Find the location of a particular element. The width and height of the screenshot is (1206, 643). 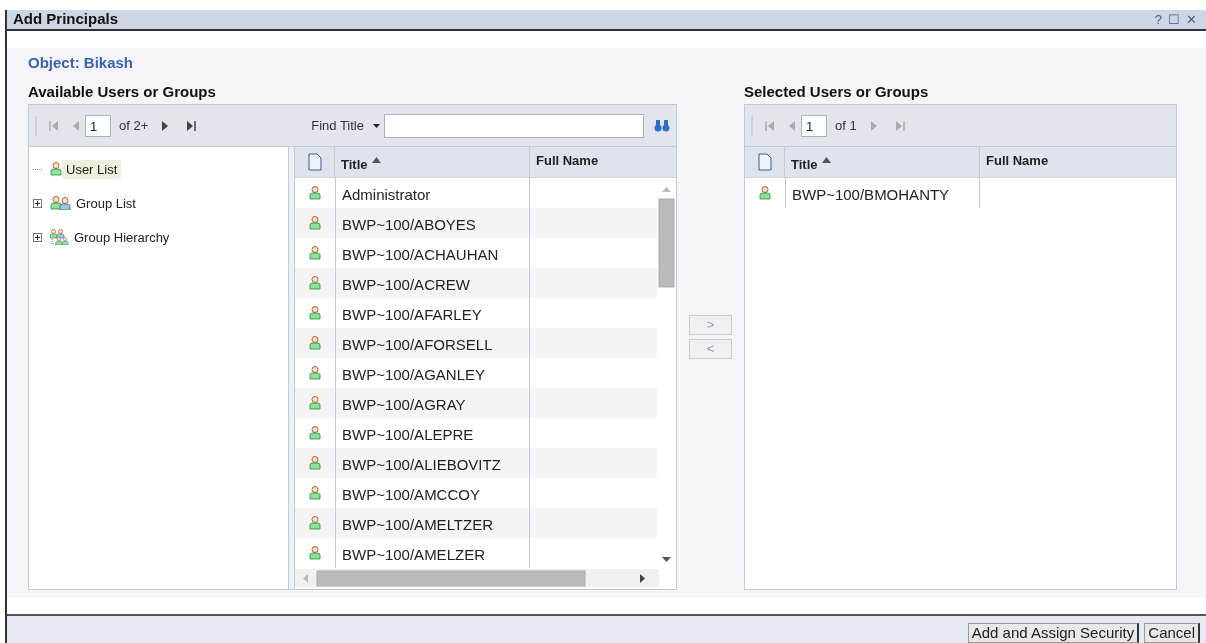

hierarchy-icon is located at coordinates (60, 237).